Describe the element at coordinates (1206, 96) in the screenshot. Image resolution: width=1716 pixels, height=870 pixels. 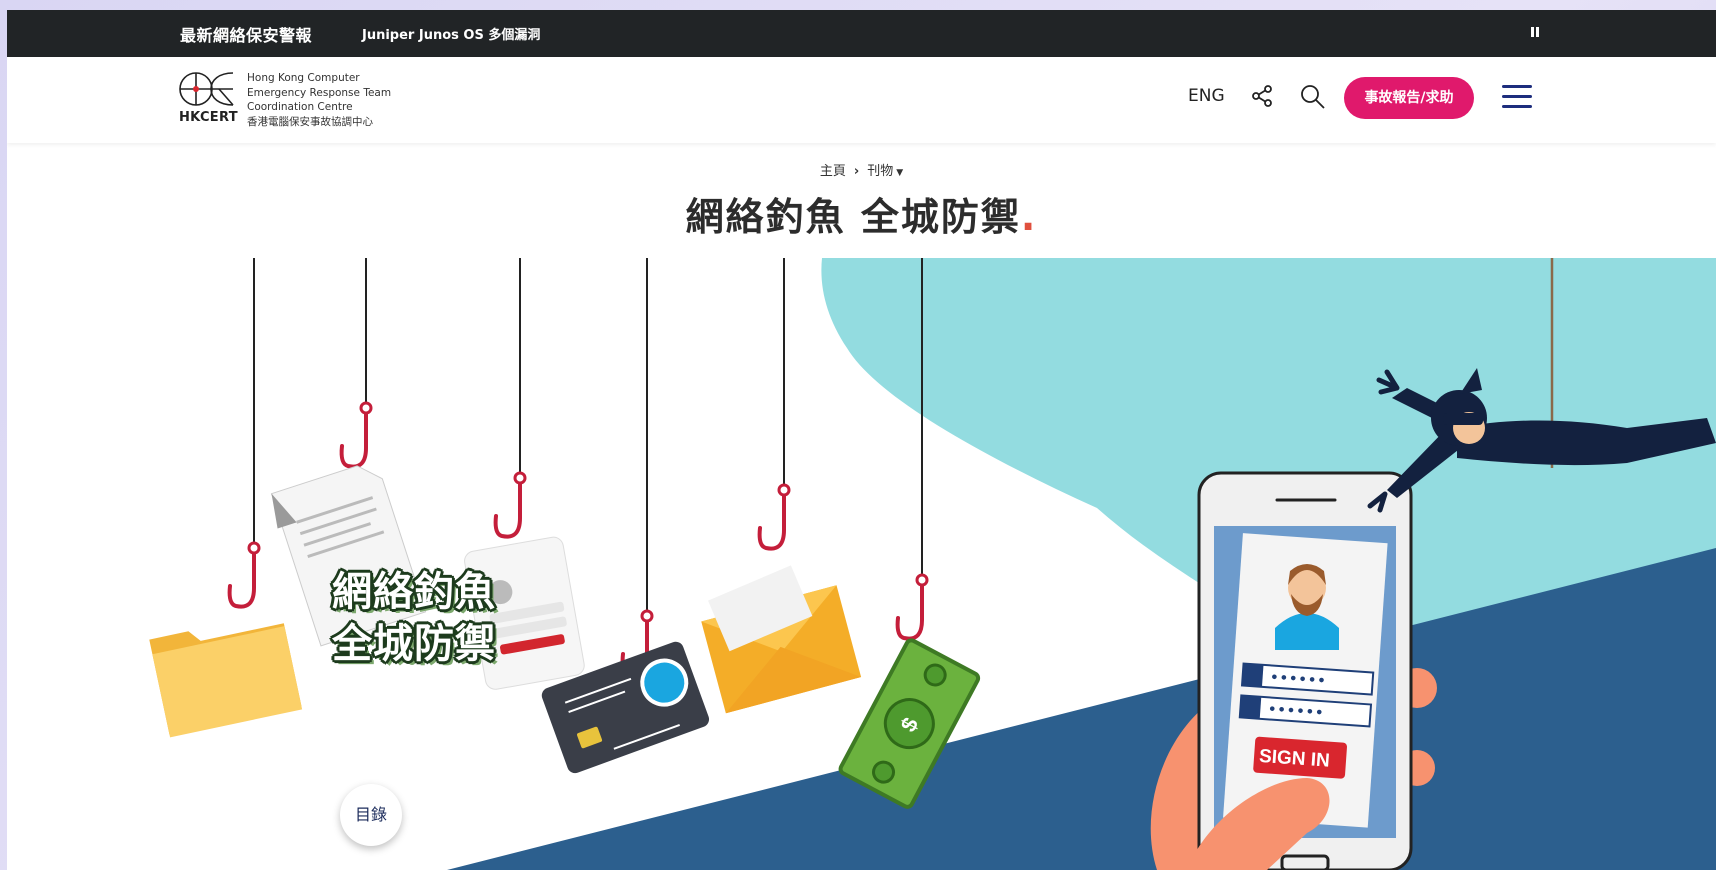
I see `language-switch-link: ENG` at that location.